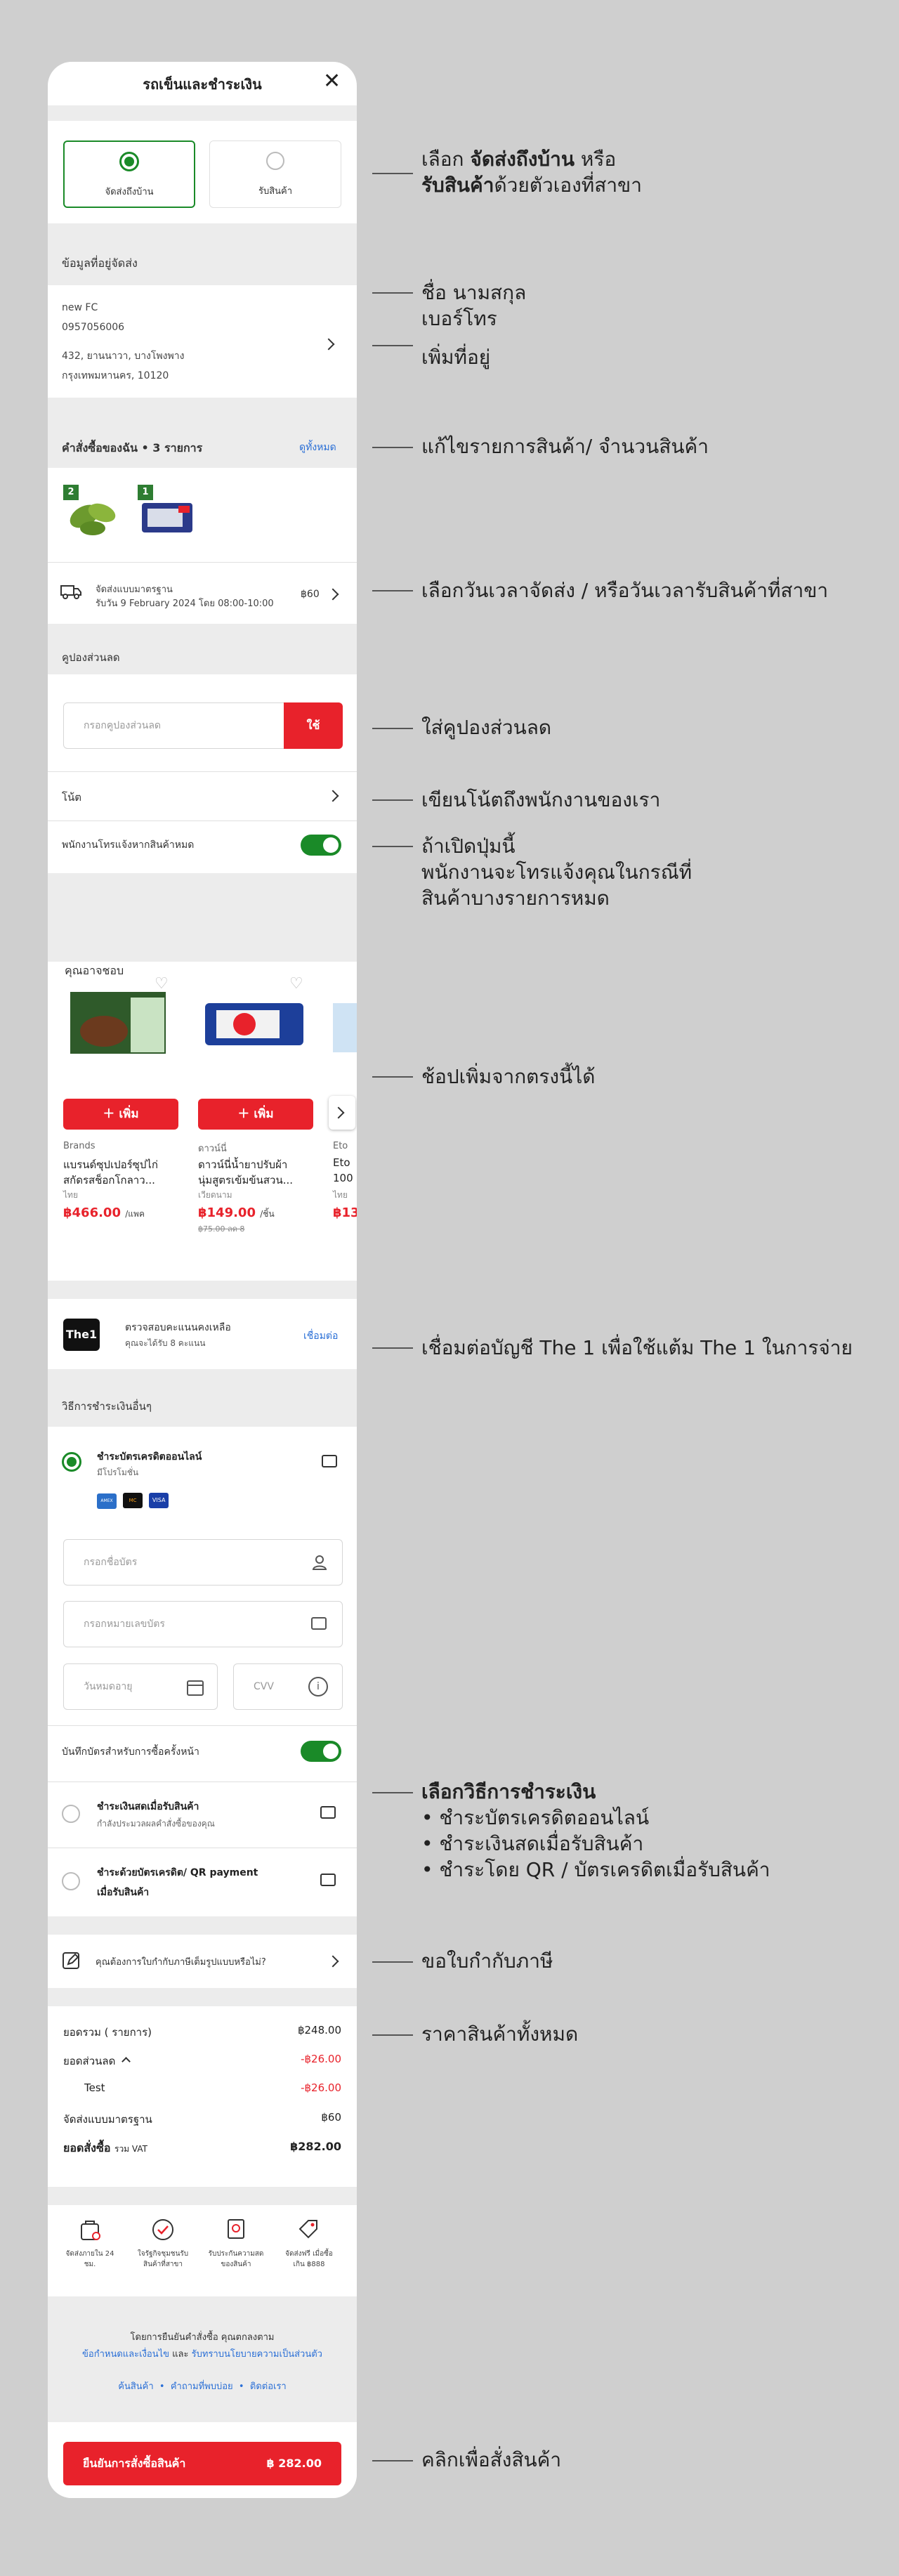 This screenshot has width=899, height=2576. What do you see at coordinates (243, 1165) in the screenshot?
I see `product-name: ดาวน์นี่น้ำยาปรับผ้า` at bounding box center [243, 1165].